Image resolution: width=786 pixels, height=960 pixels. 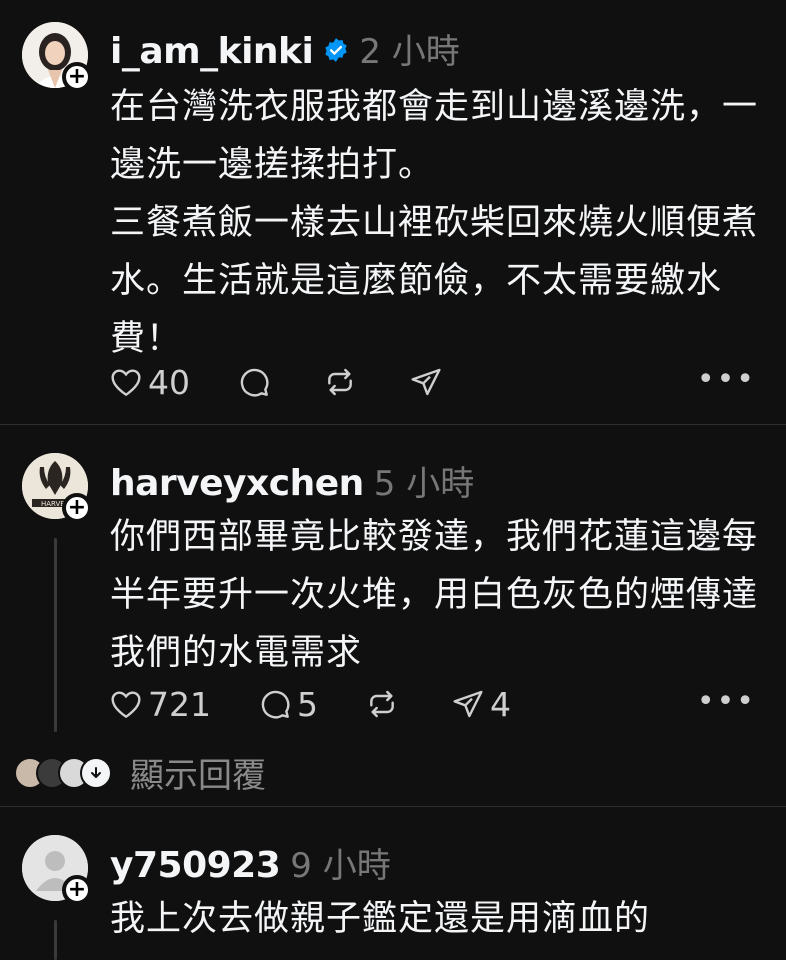 I want to click on avatar-i-am-kinki: +, so click(x=57, y=57).